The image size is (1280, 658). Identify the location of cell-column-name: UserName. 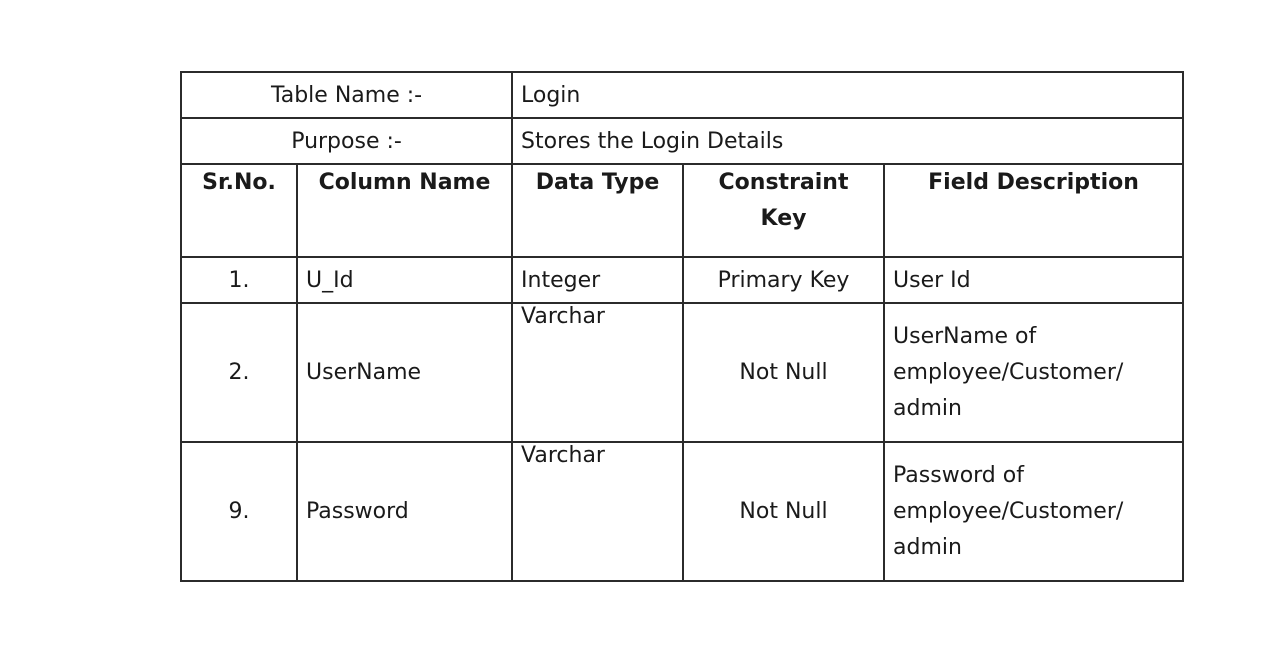
(404, 372).